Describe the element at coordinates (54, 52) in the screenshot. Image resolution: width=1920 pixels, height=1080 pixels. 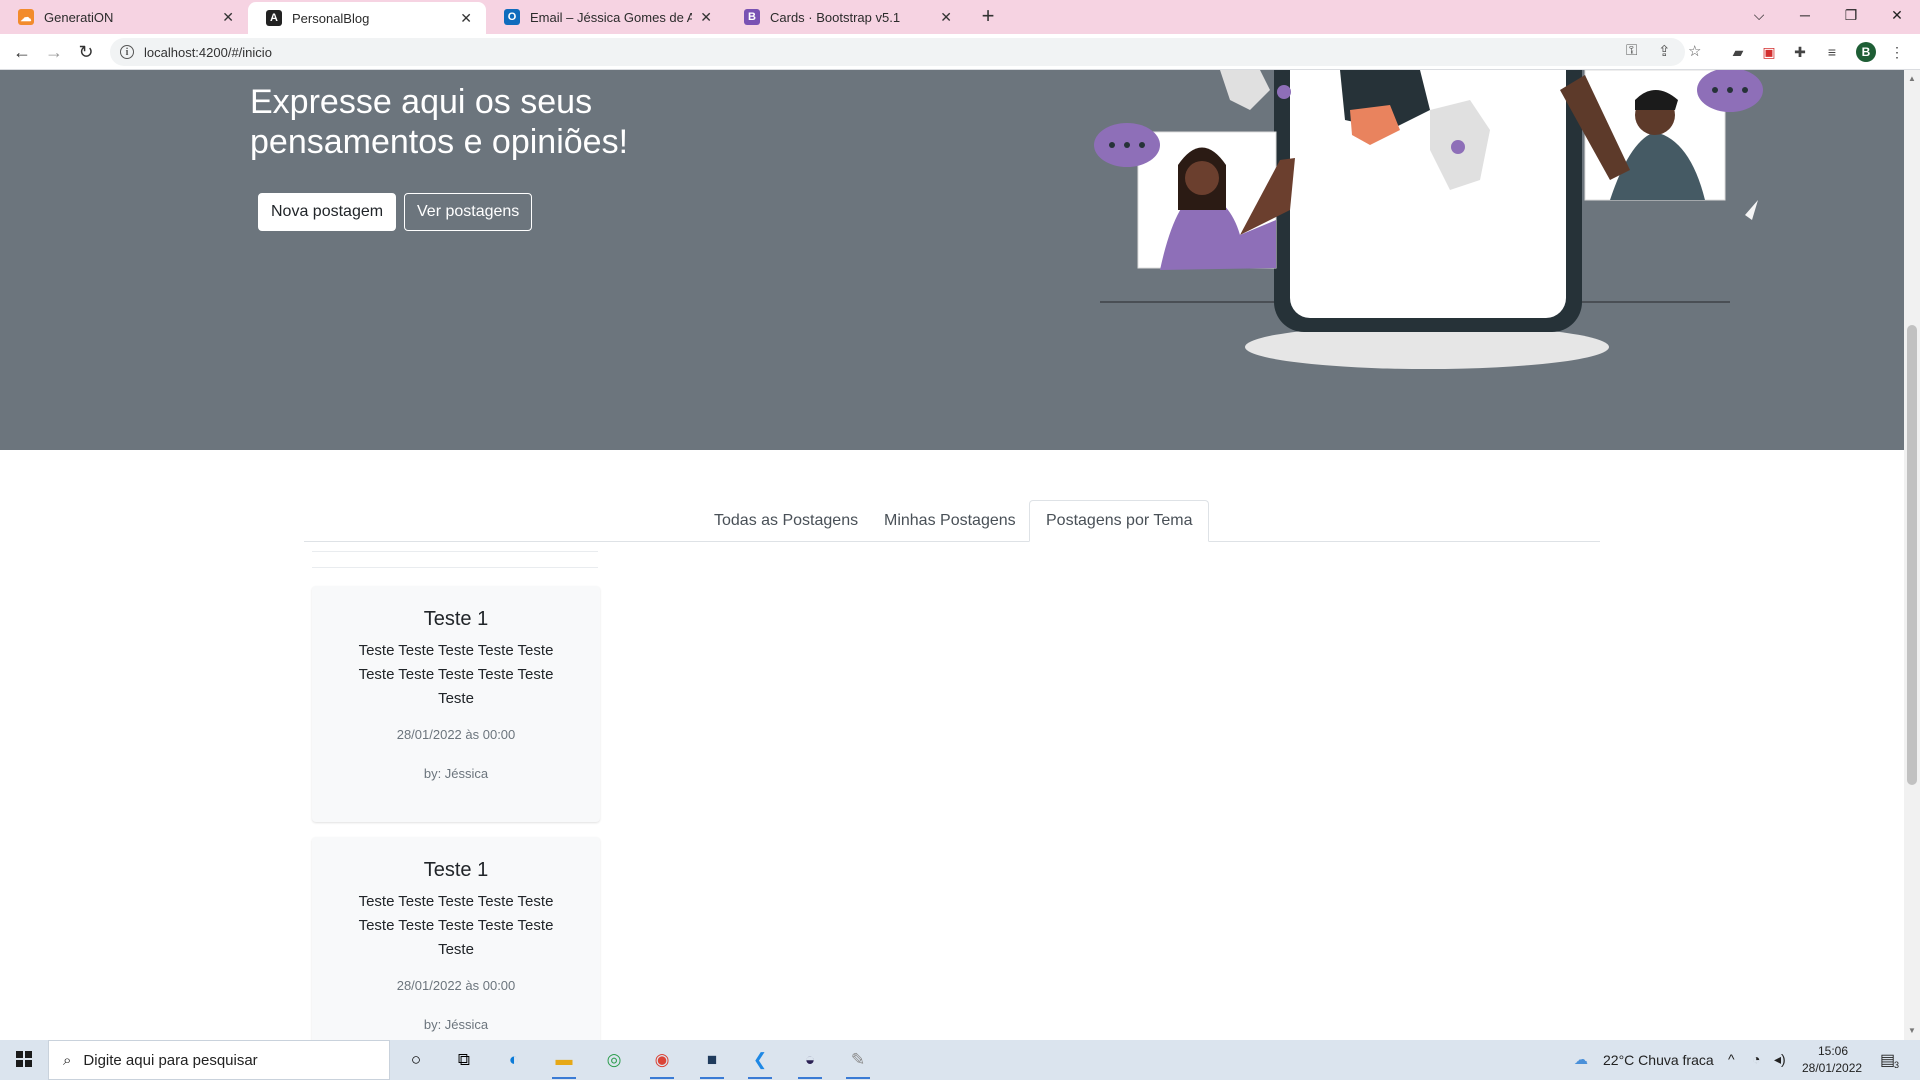
I see `forward-icon: →` at that location.